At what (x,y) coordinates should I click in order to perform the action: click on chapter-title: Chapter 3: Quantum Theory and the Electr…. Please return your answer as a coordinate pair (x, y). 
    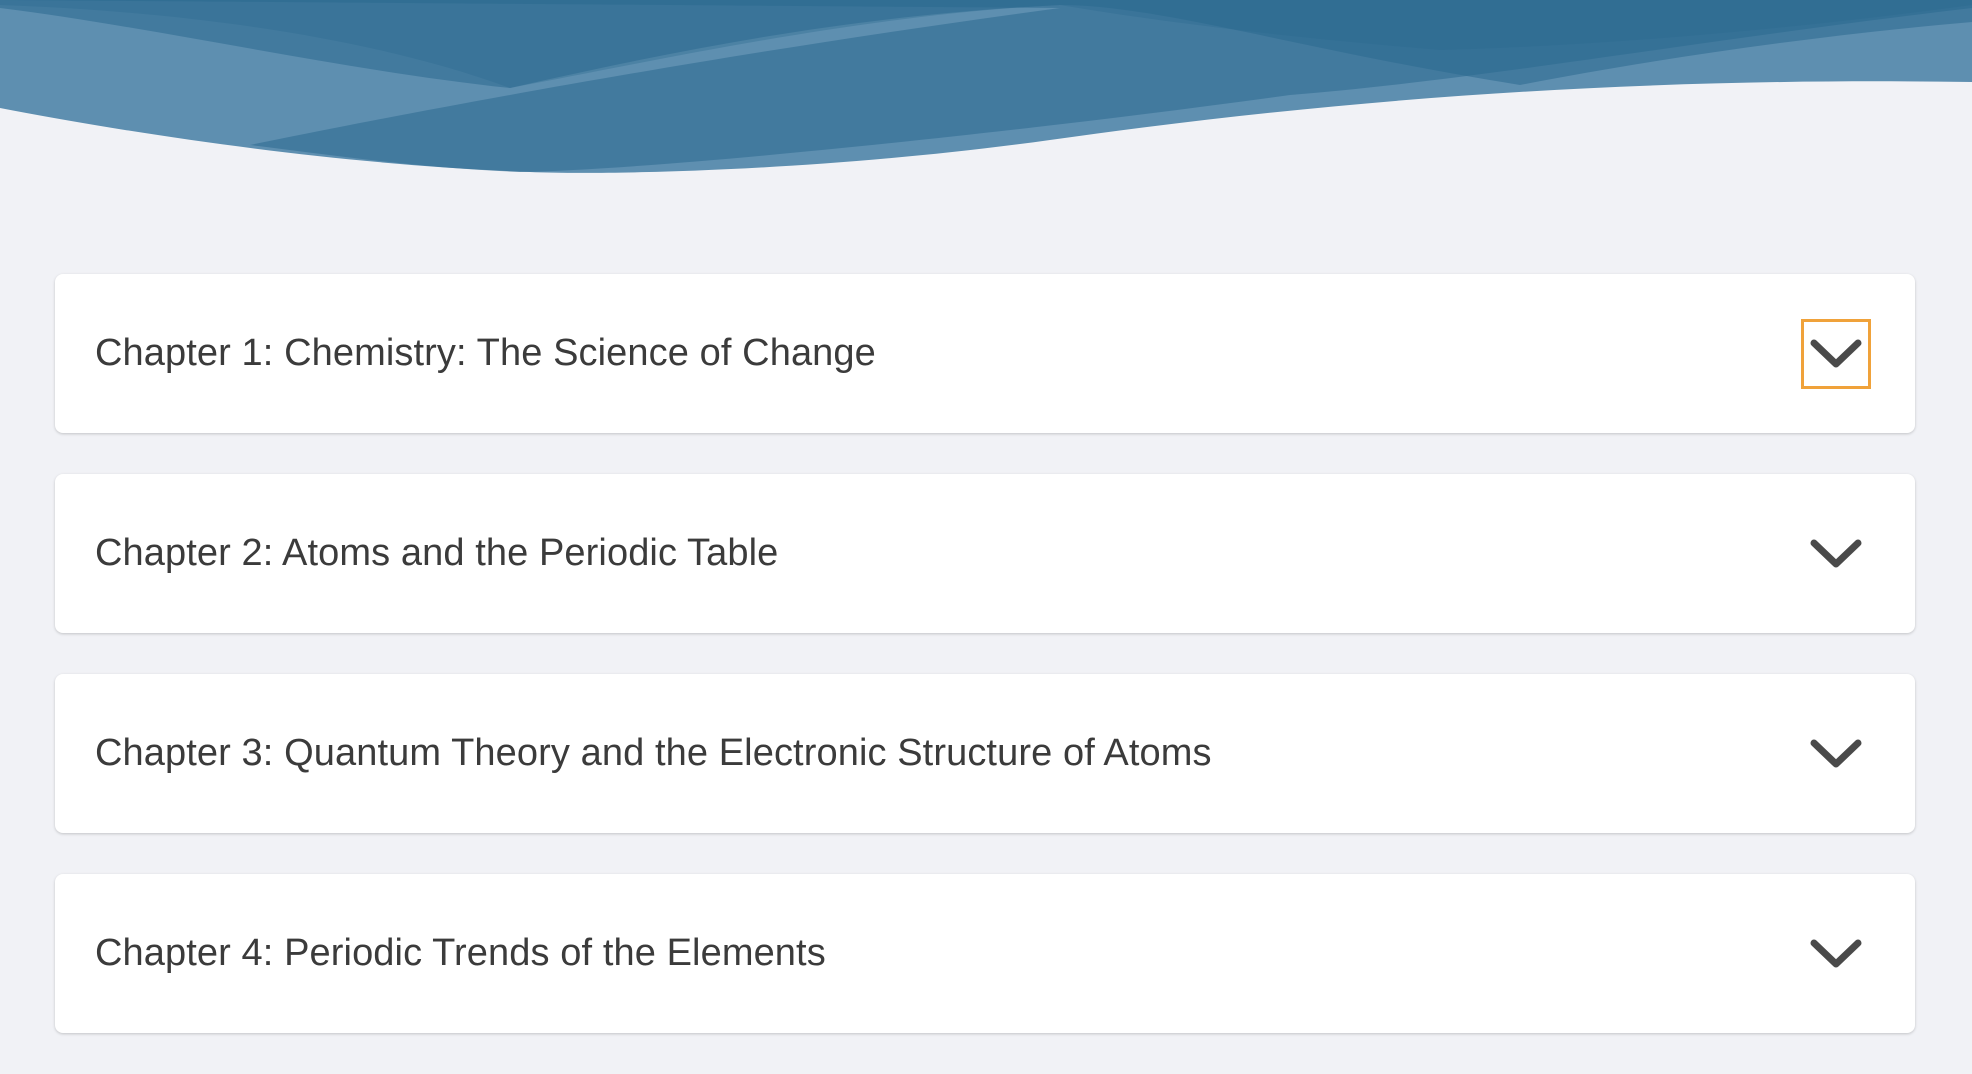
    Looking at the image, I should click on (653, 753).